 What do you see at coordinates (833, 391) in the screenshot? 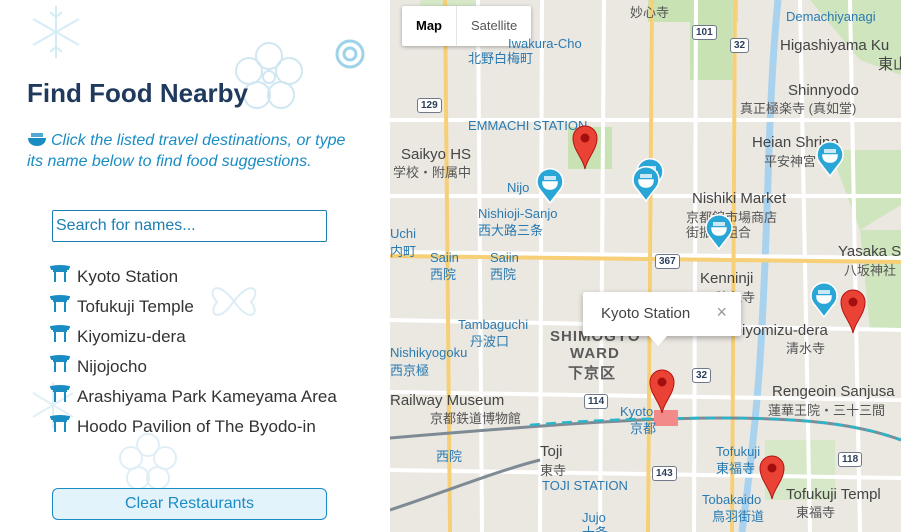
I see `map-label: Rengeoin Sanjusa` at bounding box center [833, 391].